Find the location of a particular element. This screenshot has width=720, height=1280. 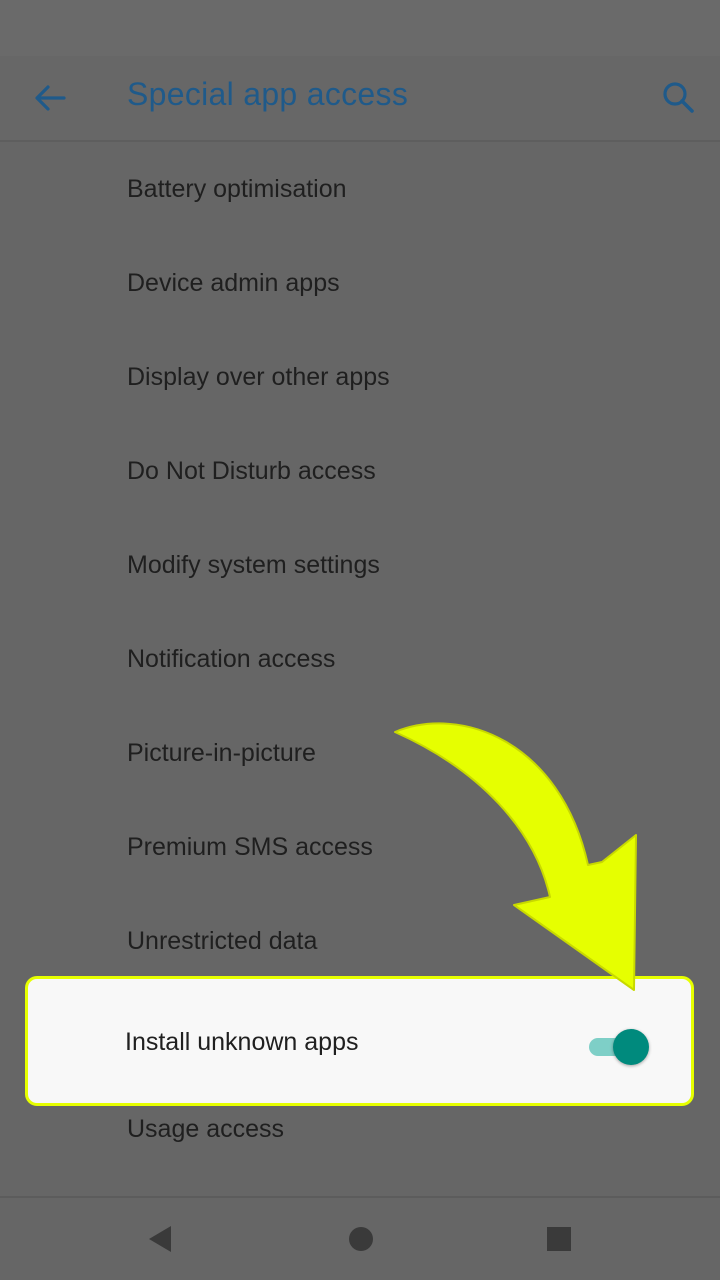

page-title: Special app access is located at coordinates (268, 94).